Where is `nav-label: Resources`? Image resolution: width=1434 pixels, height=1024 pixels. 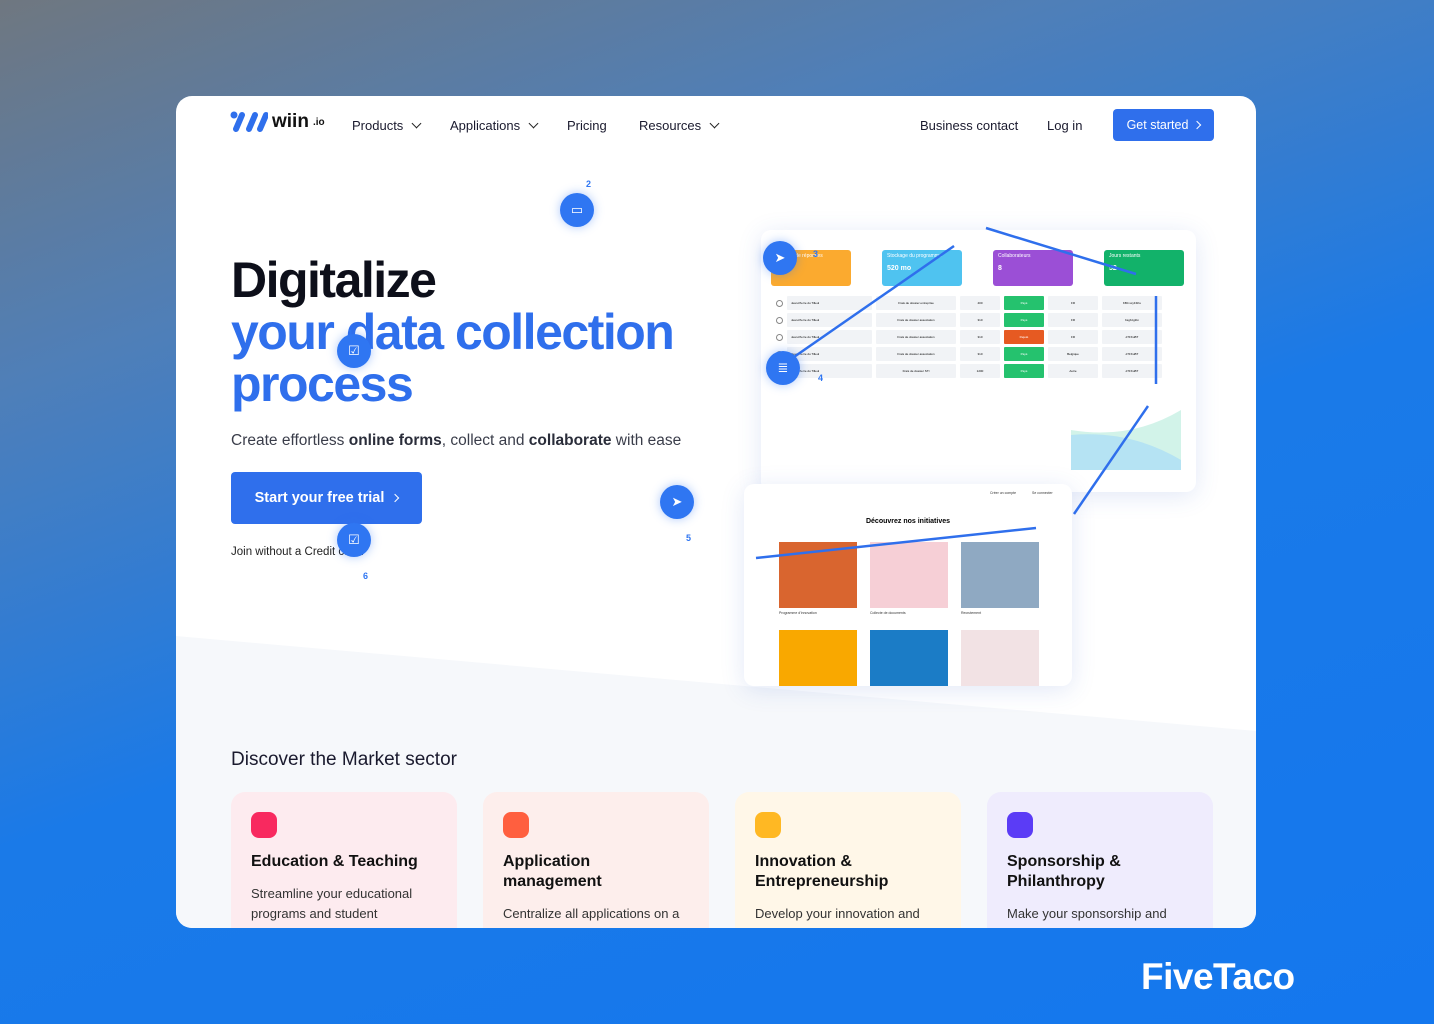
nav-label: Resources is located at coordinates (670, 125).